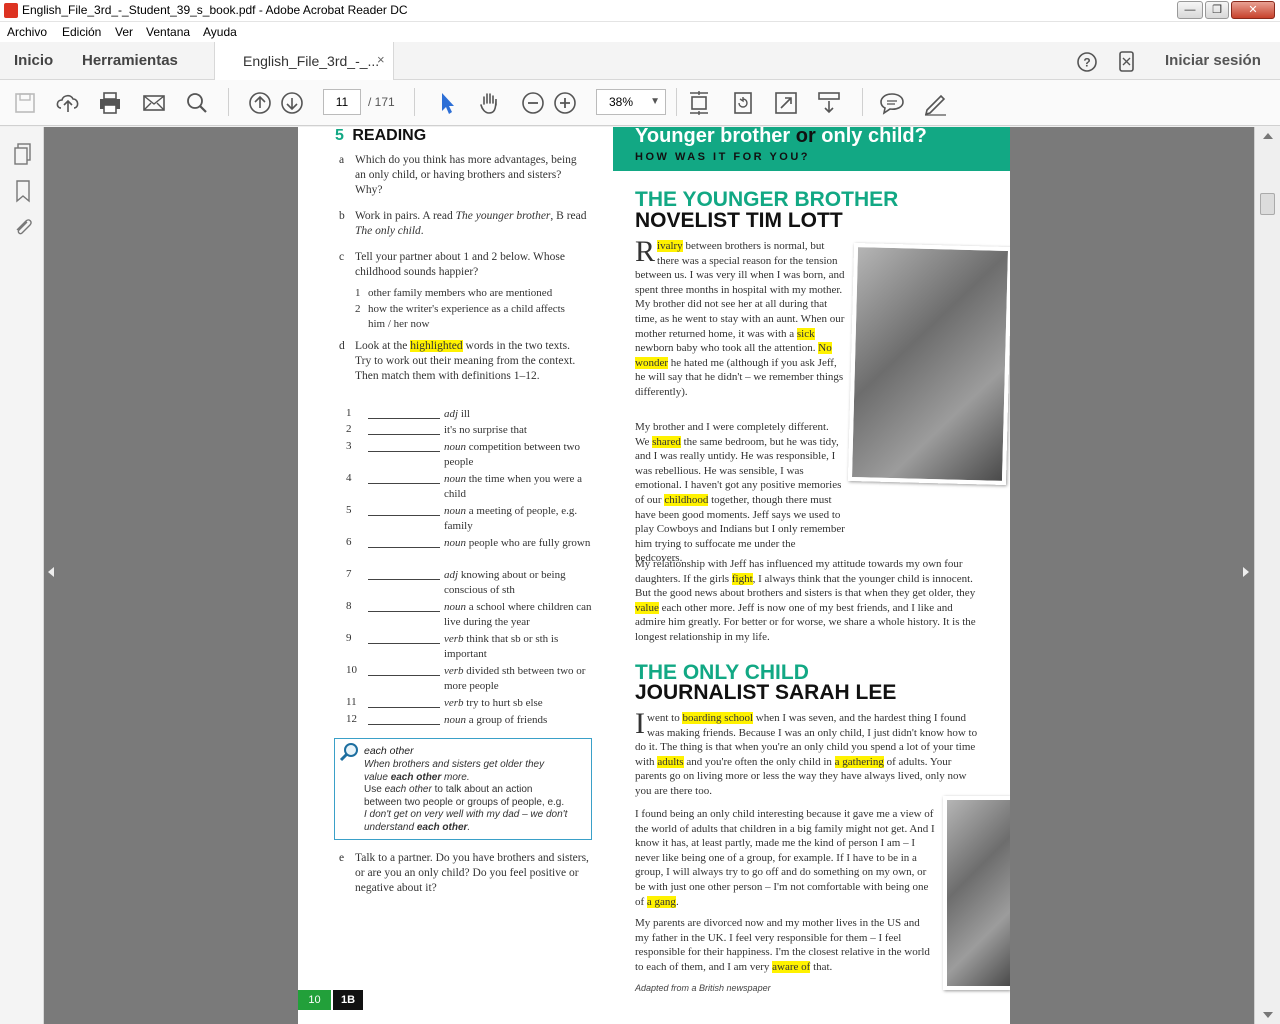 Image resolution: width=1280 pixels, height=1024 pixels. What do you see at coordinates (504, 703) in the screenshot?
I see `definition-meaning: try to hurt sb else` at bounding box center [504, 703].